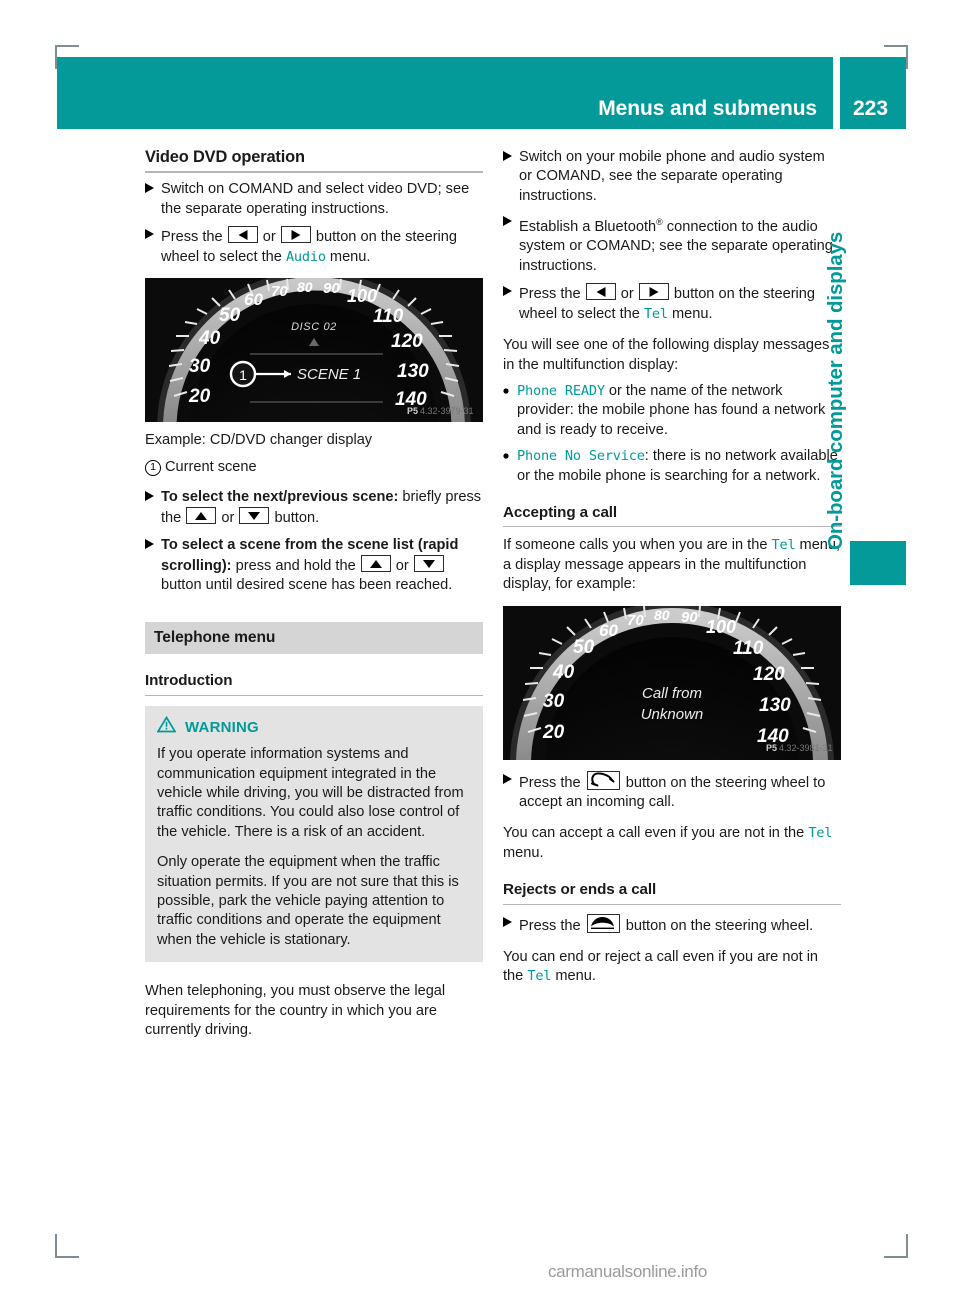  What do you see at coordinates (67, 1246) in the screenshot?
I see `crop-mark-bottom-left` at bounding box center [67, 1246].